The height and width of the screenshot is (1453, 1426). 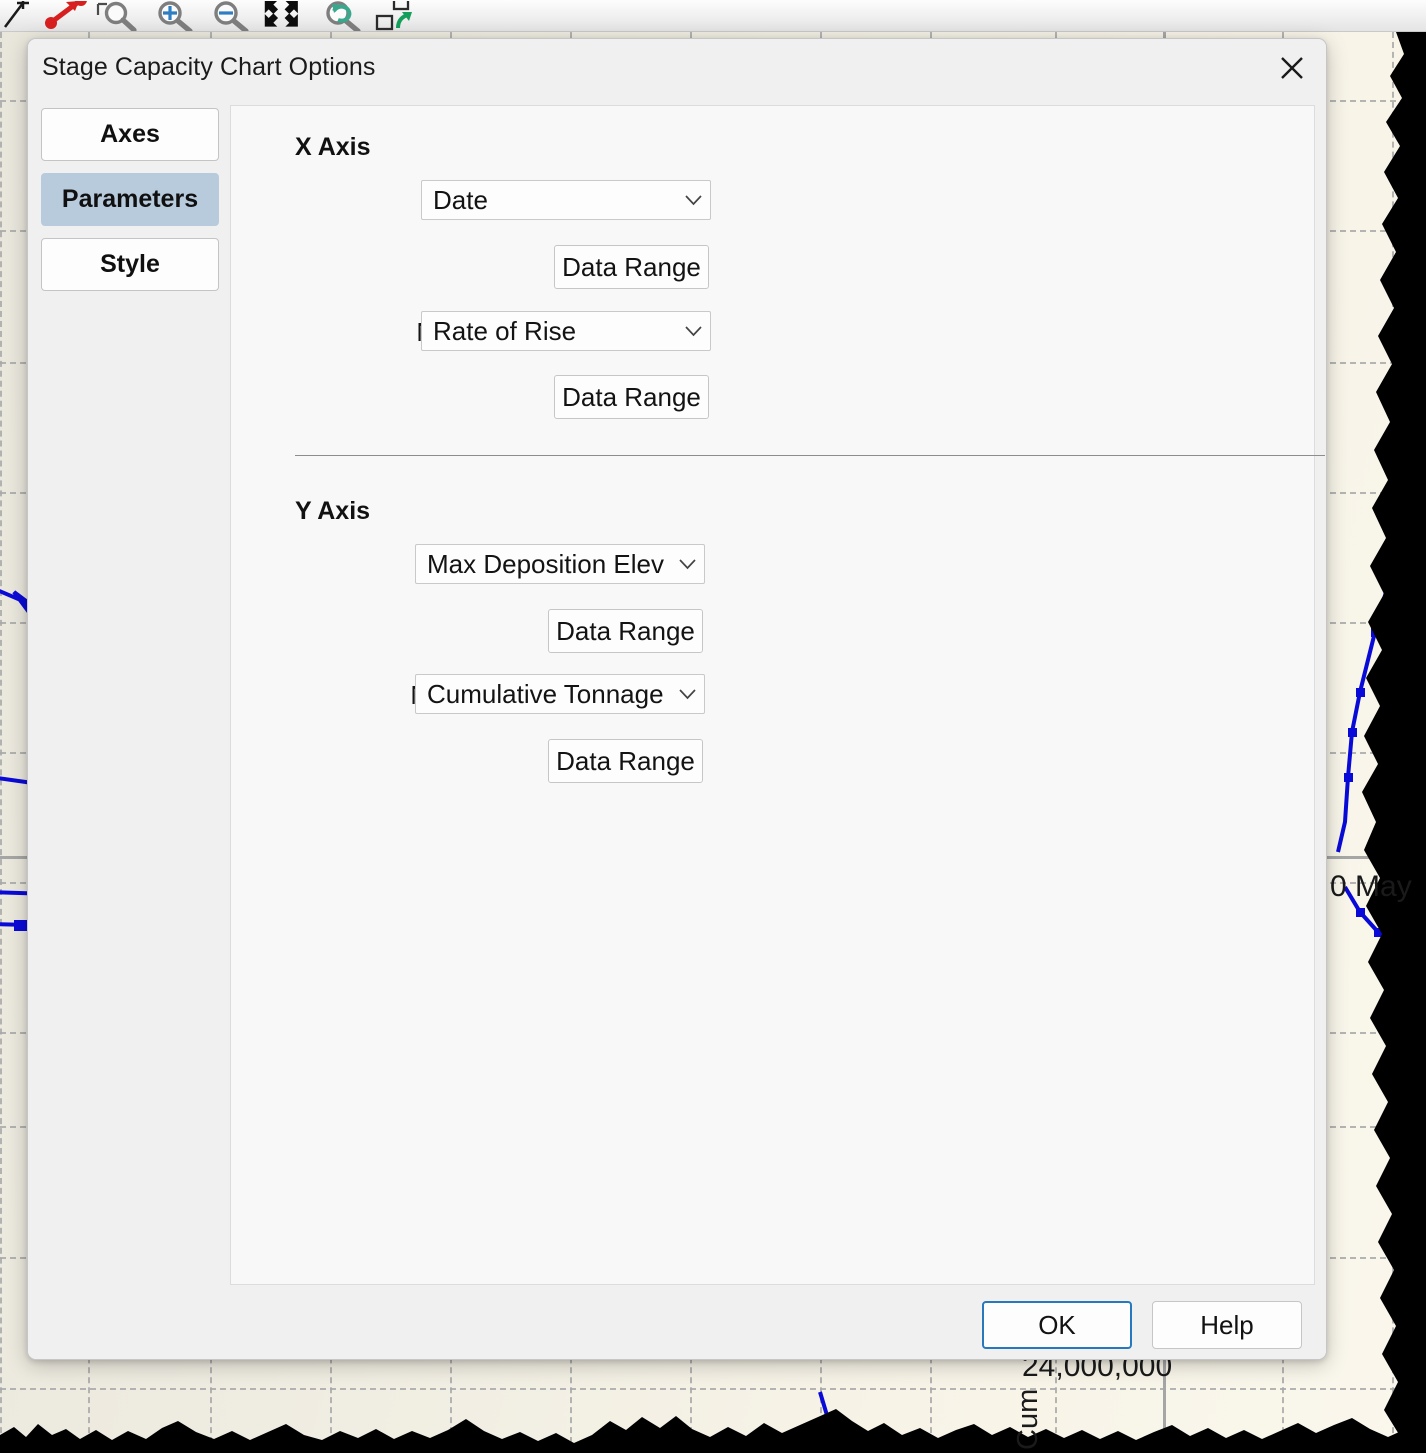 I want to click on tab-parameters: Parameters, so click(x=130, y=199).